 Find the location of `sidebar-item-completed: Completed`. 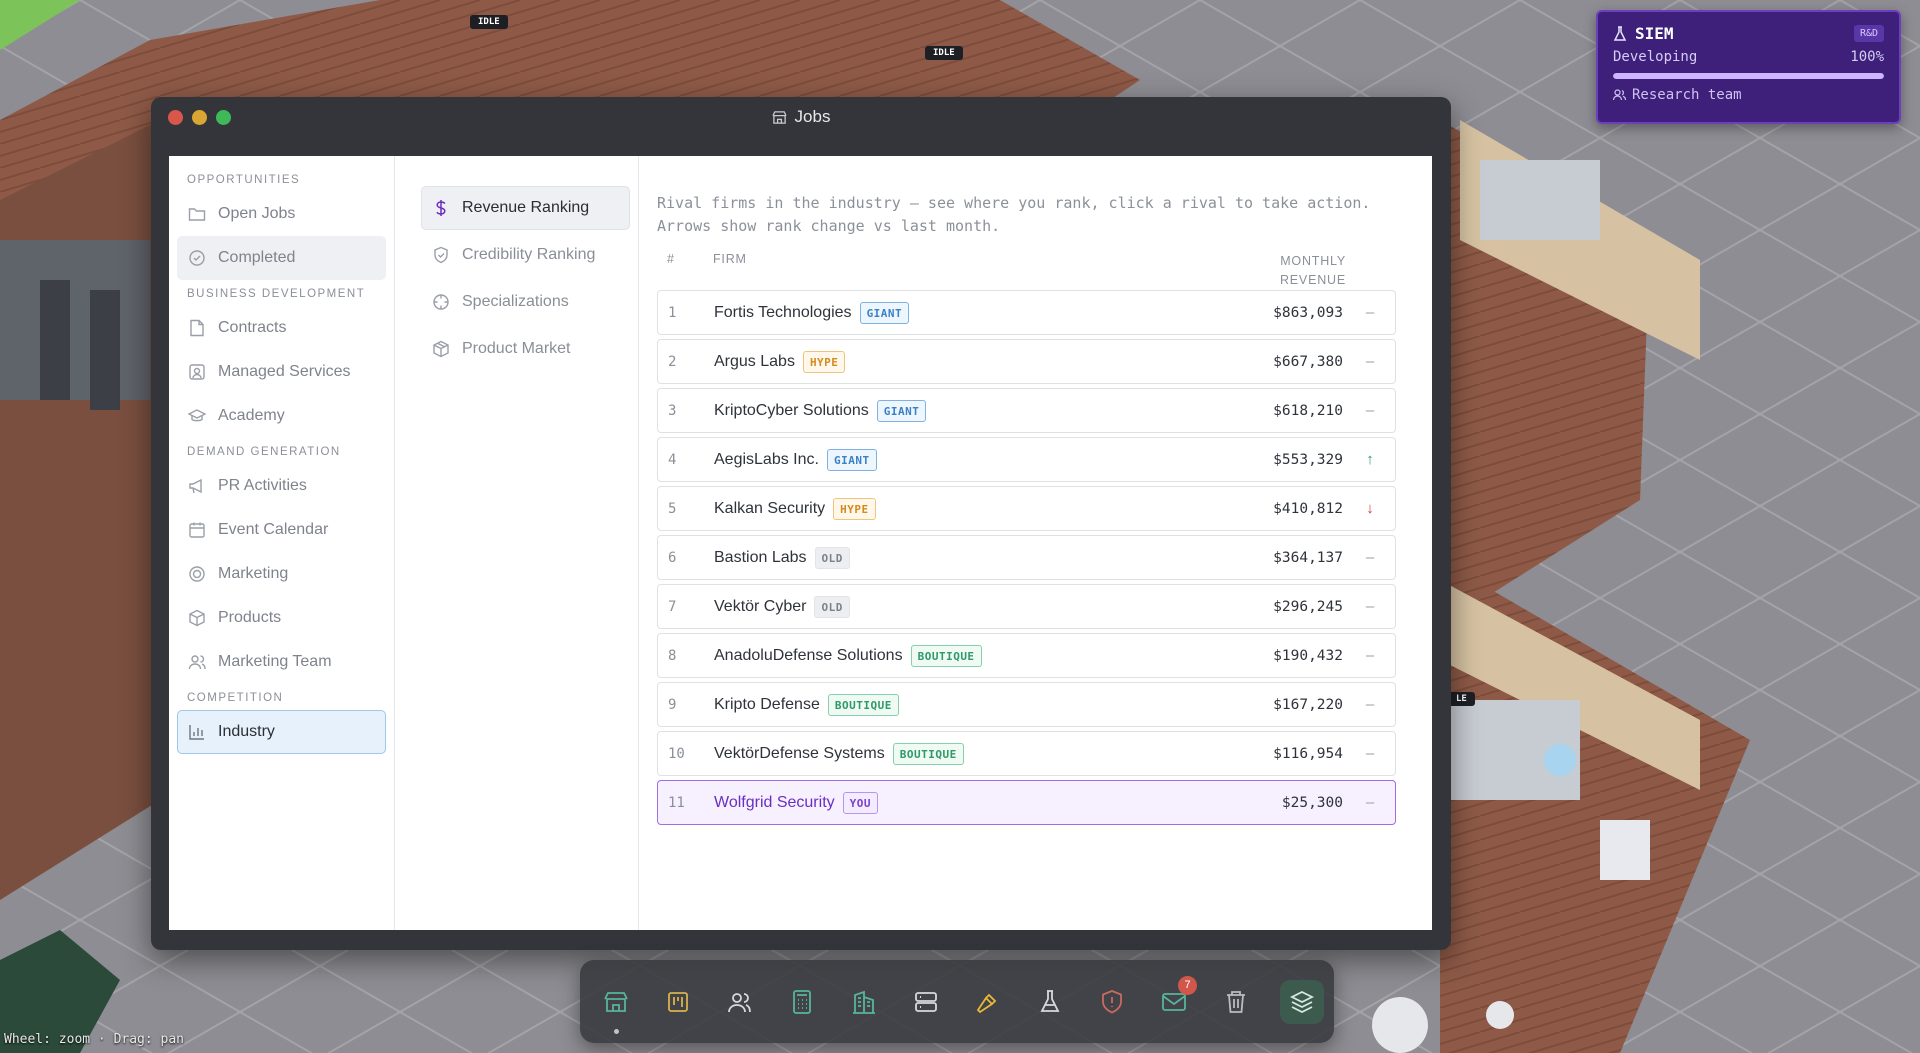

sidebar-item-completed: Completed is located at coordinates (281, 258).